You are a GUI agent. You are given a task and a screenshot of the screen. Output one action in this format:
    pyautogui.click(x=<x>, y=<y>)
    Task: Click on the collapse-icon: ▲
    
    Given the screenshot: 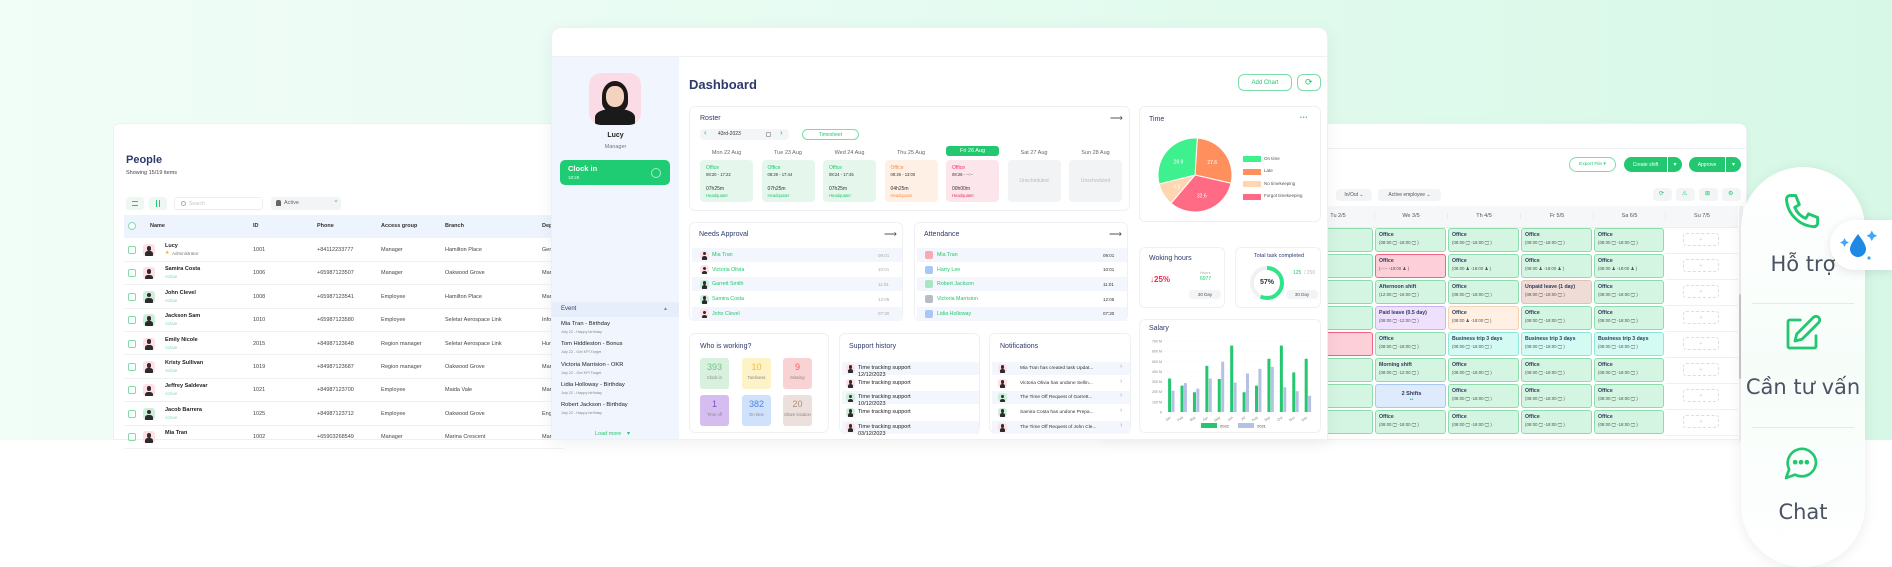 What is the action you would take?
    pyautogui.click(x=665, y=309)
    